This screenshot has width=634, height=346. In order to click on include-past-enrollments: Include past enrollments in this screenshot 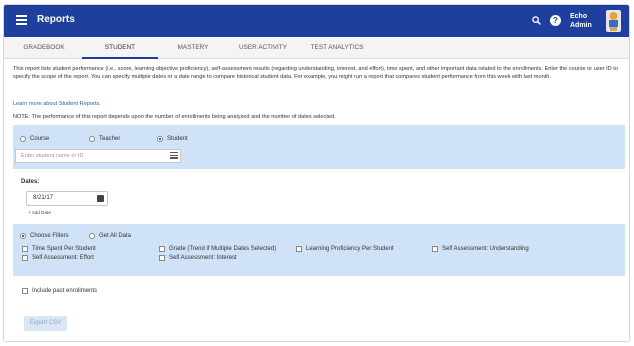, I will do `click(59, 291)`.